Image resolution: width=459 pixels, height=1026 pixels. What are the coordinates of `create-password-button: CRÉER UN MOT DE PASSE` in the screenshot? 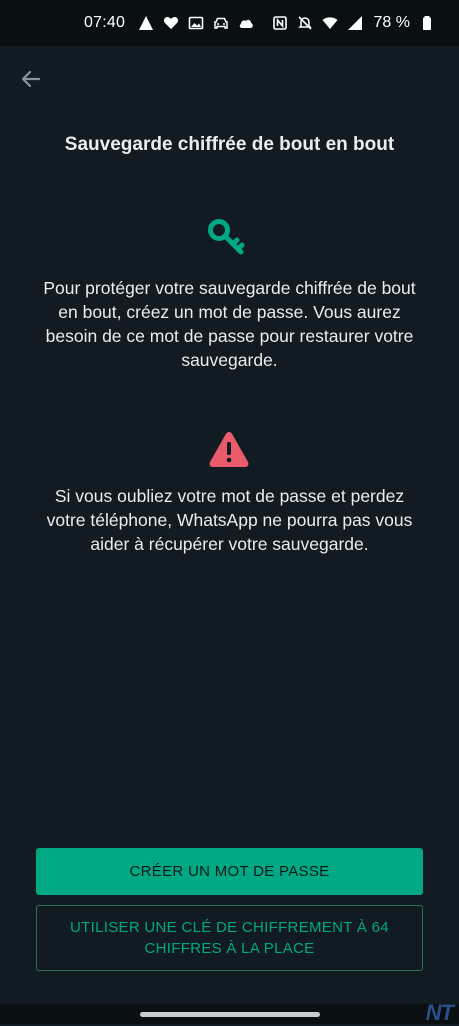 It's located at (229, 871).